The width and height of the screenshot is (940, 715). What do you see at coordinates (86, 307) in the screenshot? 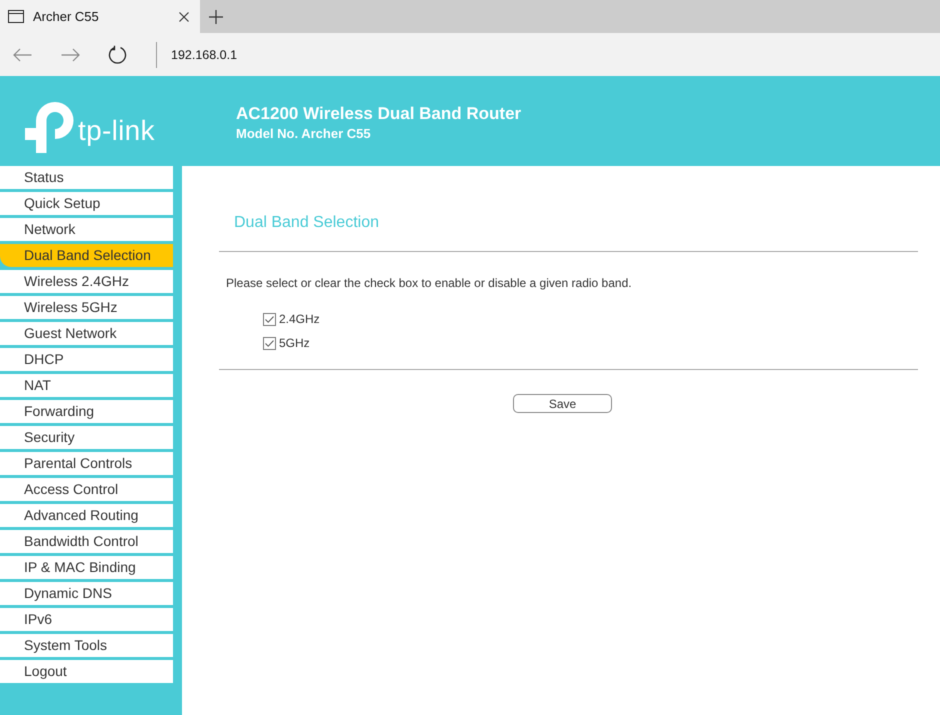
I see `menu-item: Wireless 5GHz` at bounding box center [86, 307].